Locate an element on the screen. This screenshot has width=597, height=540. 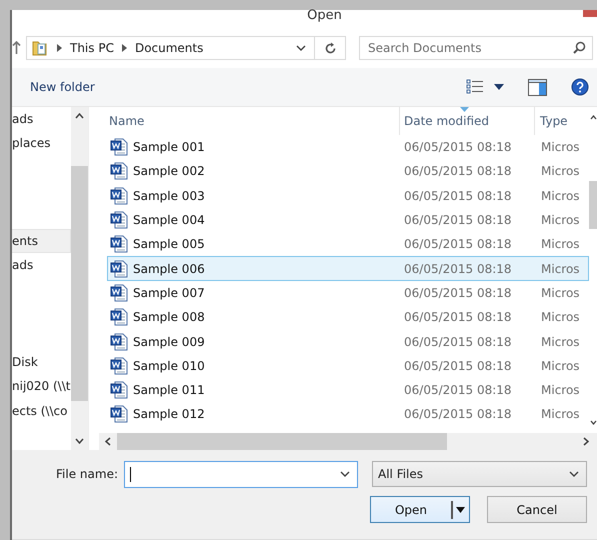
file-row: Sample 005 06/05/2015 08:18 Micros is located at coordinates (348, 244).